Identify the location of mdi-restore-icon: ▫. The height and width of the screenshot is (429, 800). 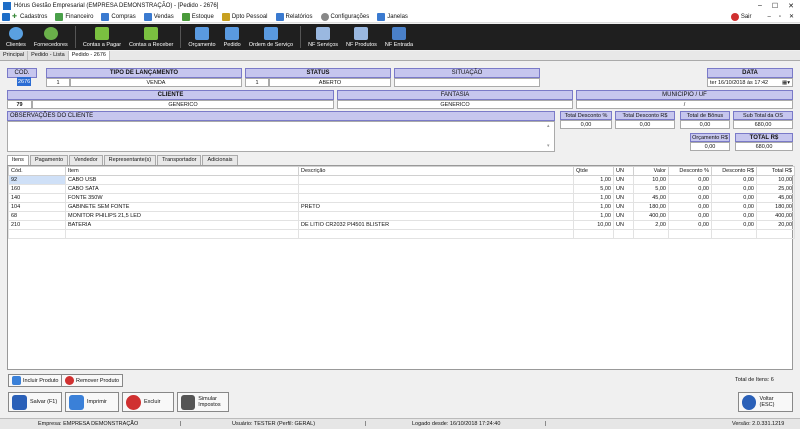
(780, 17).